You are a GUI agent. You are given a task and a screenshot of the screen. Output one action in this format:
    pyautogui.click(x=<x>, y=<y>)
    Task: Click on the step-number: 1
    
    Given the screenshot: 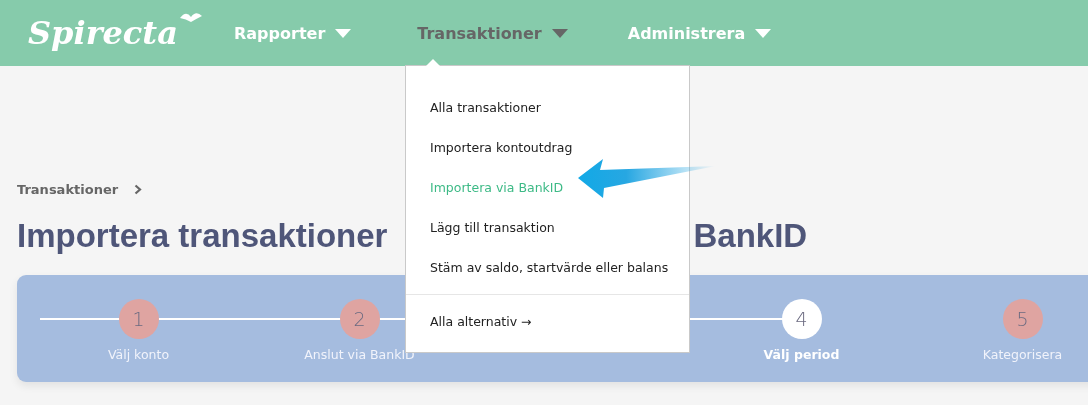 What is the action you would take?
    pyautogui.click(x=138, y=319)
    